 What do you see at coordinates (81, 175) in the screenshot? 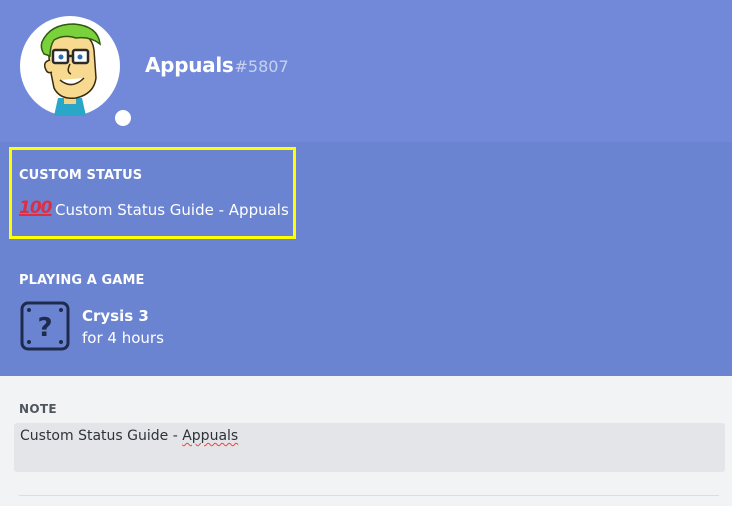
I see `custom-status-label: CUSTOM STATUS` at bounding box center [81, 175].